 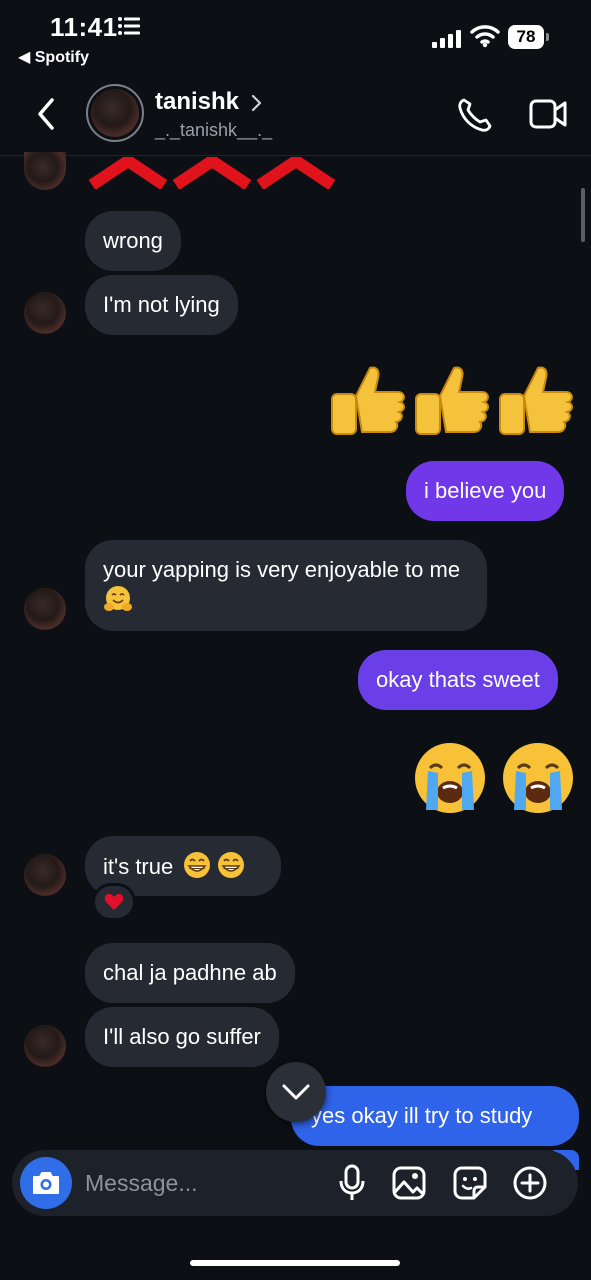 What do you see at coordinates (257, 103) in the screenshot?
I see `chevron-right-icon` at bounding box center [257, 103].